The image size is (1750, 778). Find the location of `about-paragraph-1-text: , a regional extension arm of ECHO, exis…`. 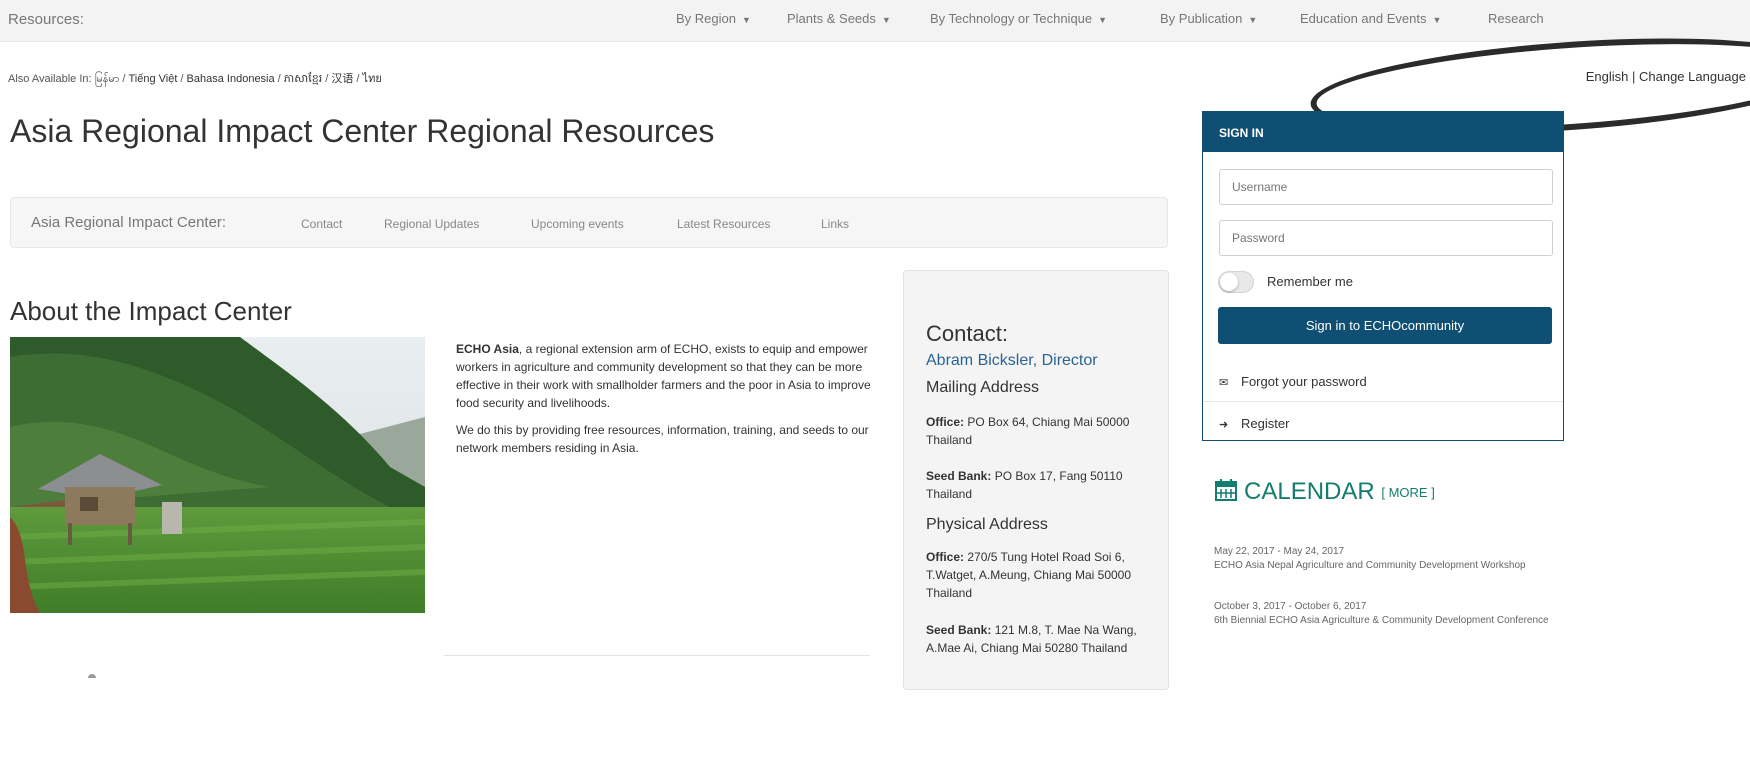

about-paragraph-1-text: , a regional extension arm of ECHO, exis… is located at coordinates (663, 376).